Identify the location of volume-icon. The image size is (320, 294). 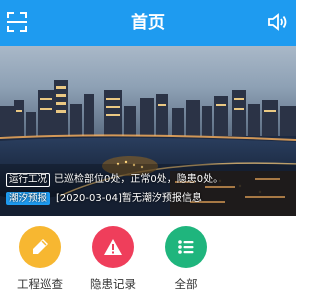
(277, 22).